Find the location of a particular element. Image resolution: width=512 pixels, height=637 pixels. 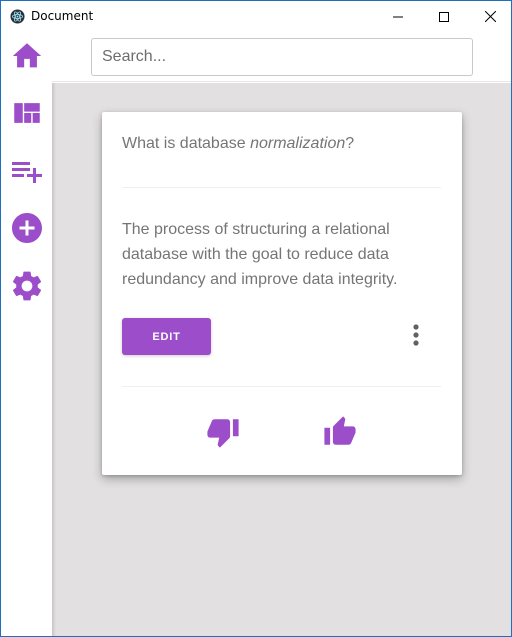

minimize-icon is located at coordinates (398, 16).